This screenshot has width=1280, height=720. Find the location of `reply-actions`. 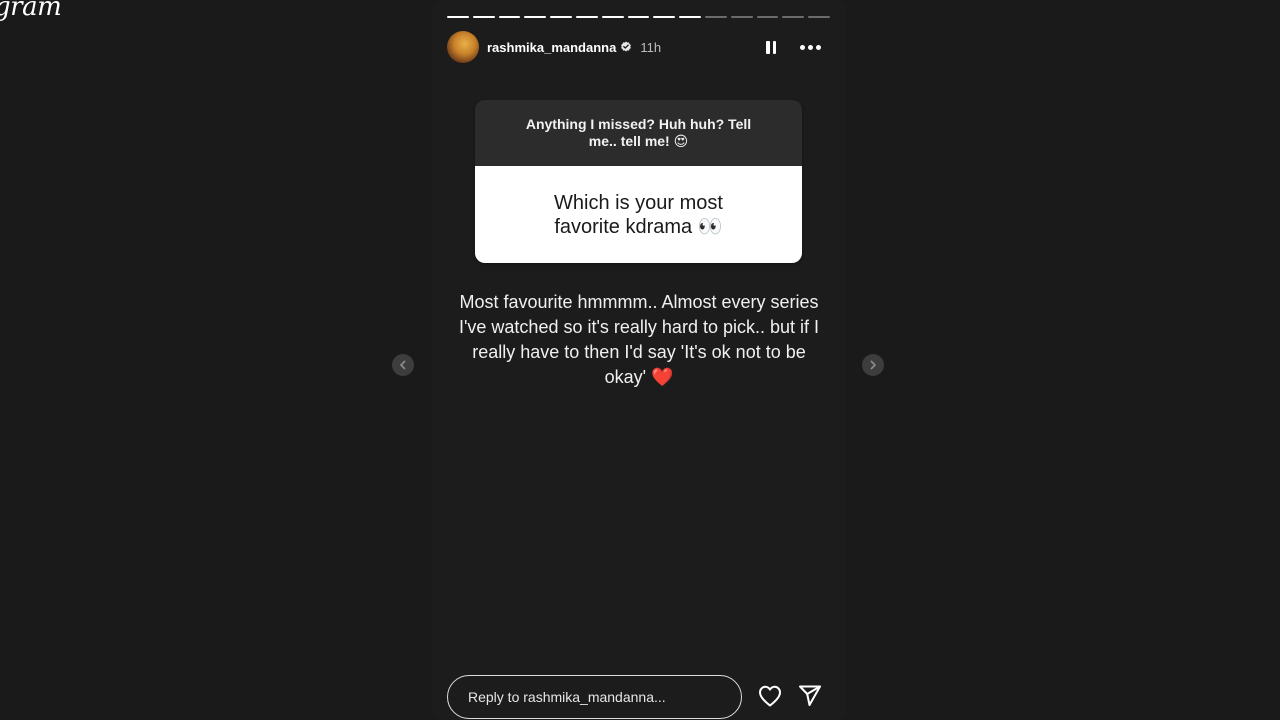

reply-actions is located at coordinates (790, 696).